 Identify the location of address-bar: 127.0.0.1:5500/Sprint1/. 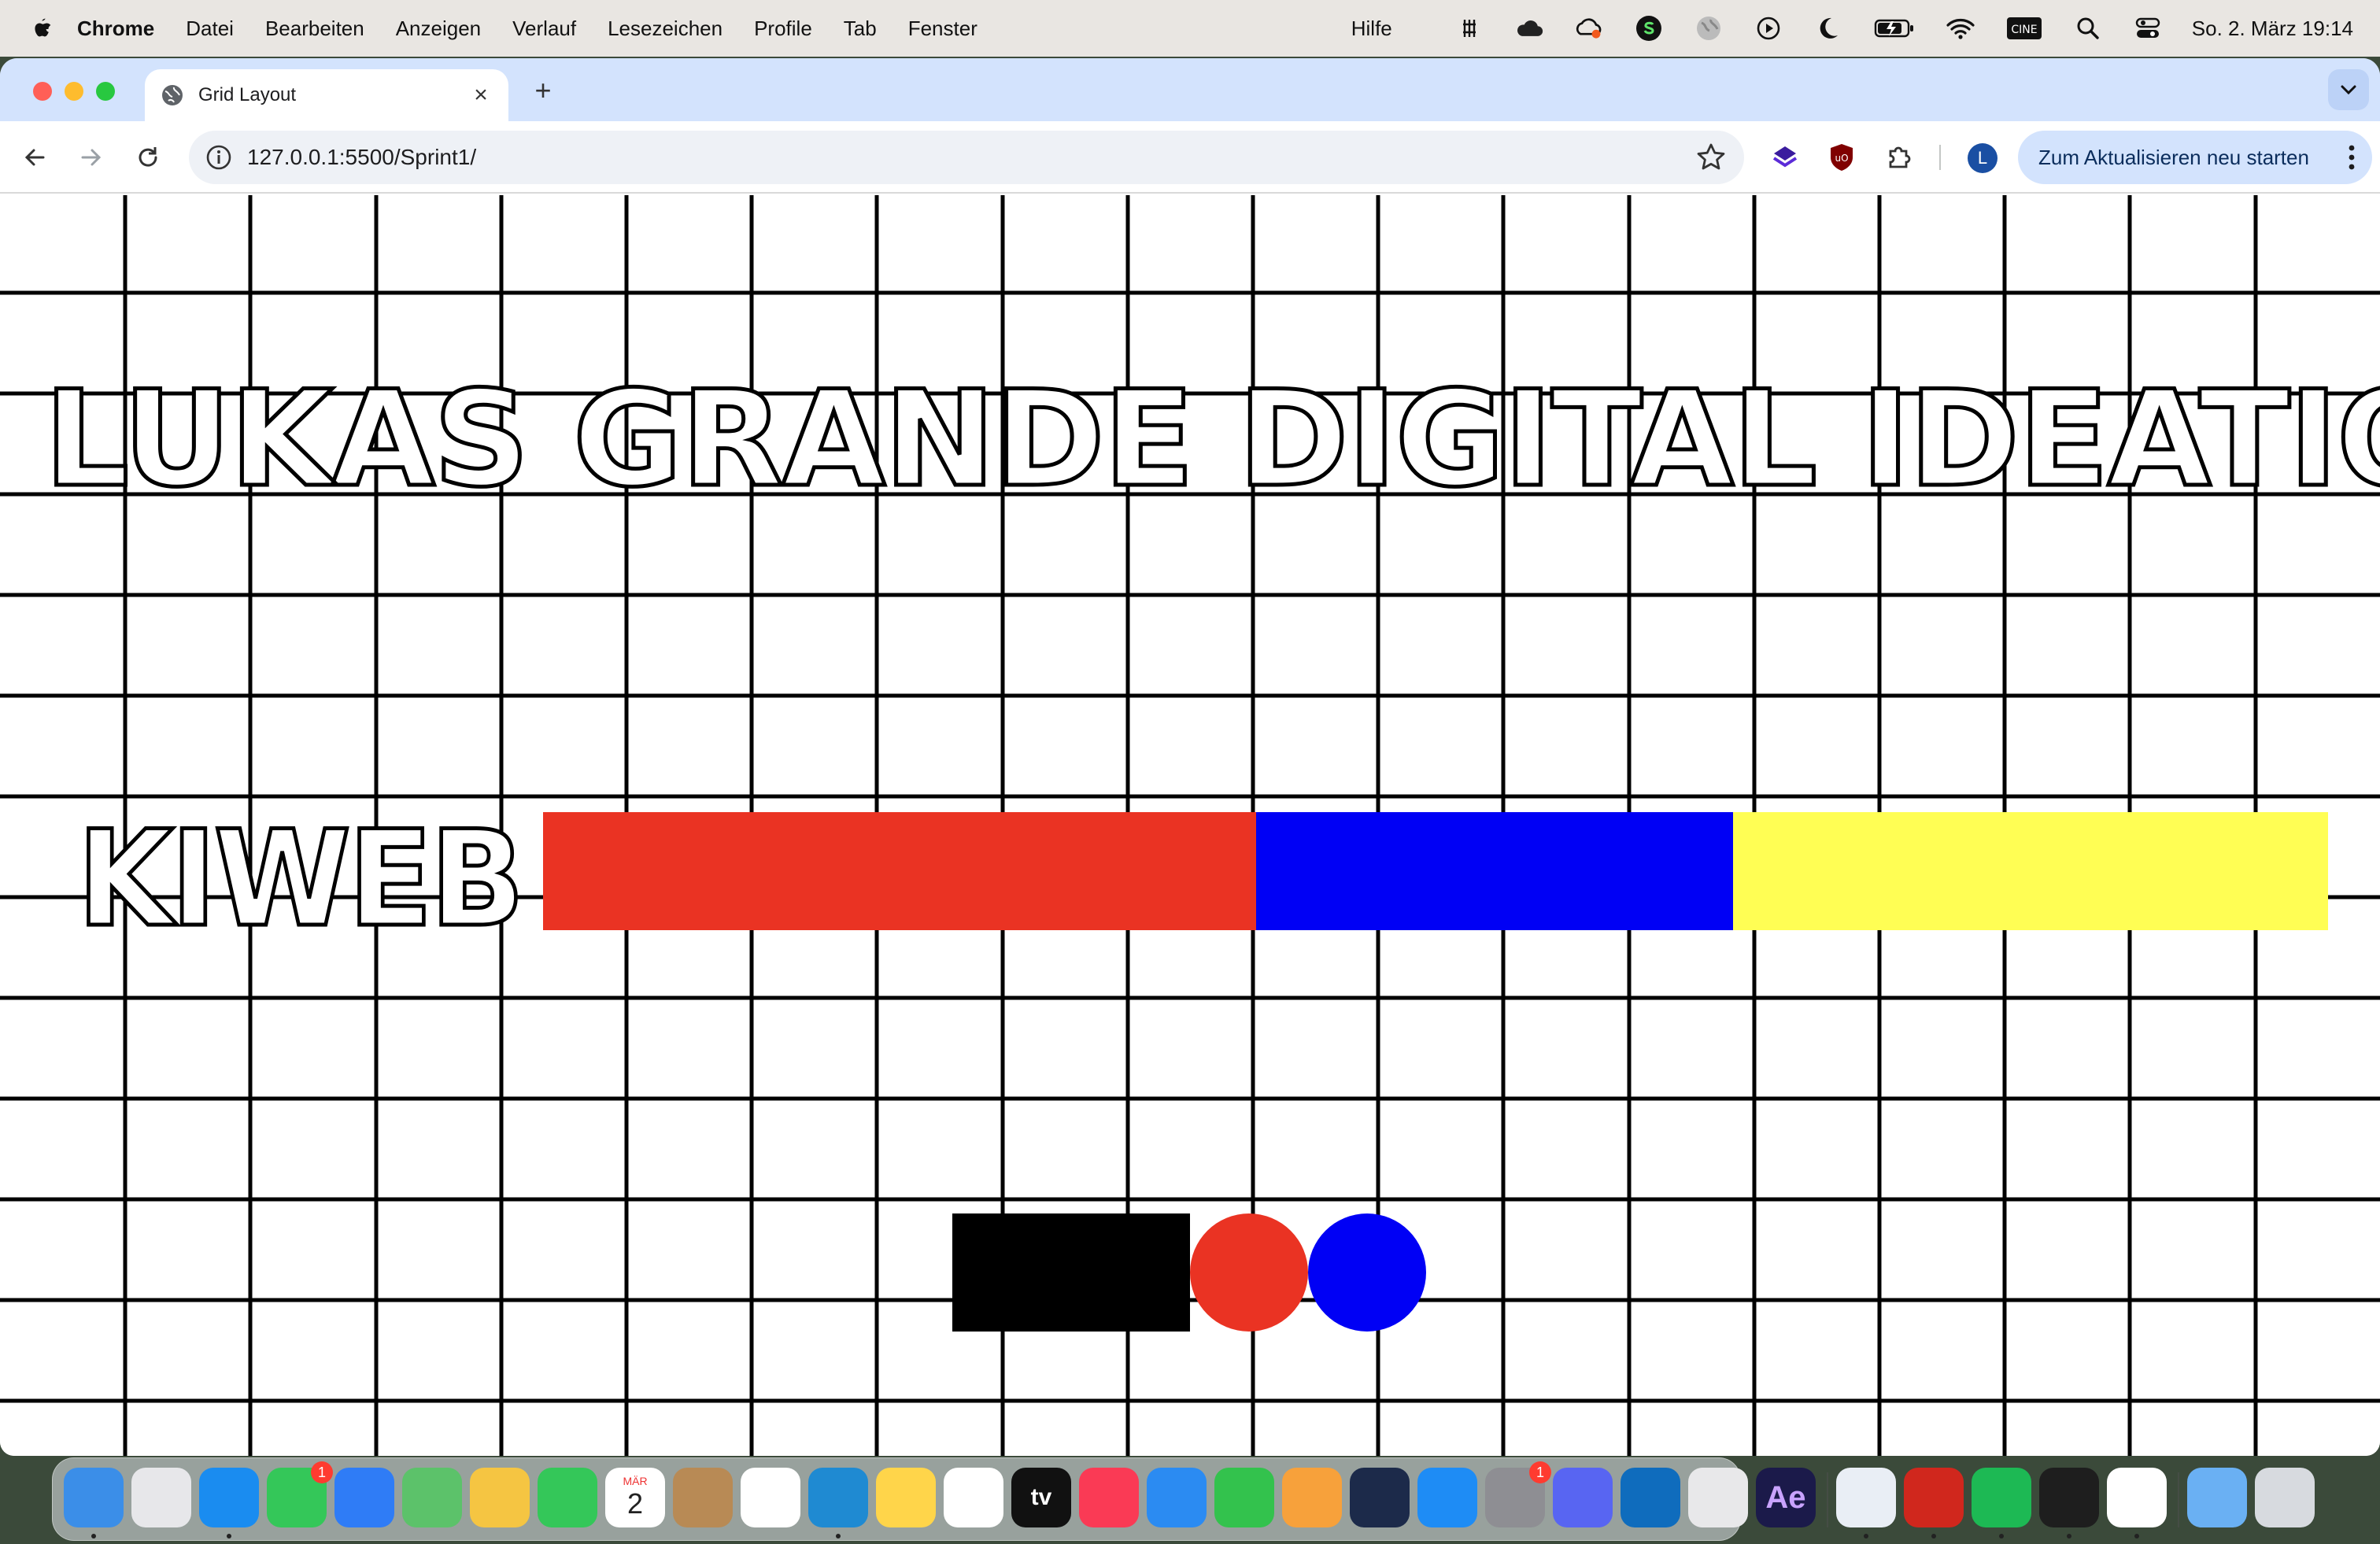
(966, 157).